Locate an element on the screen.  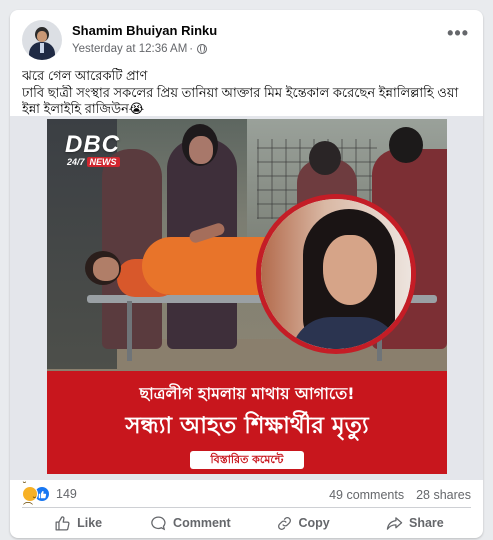
portrait-inset is located at coordinates (336, 274).